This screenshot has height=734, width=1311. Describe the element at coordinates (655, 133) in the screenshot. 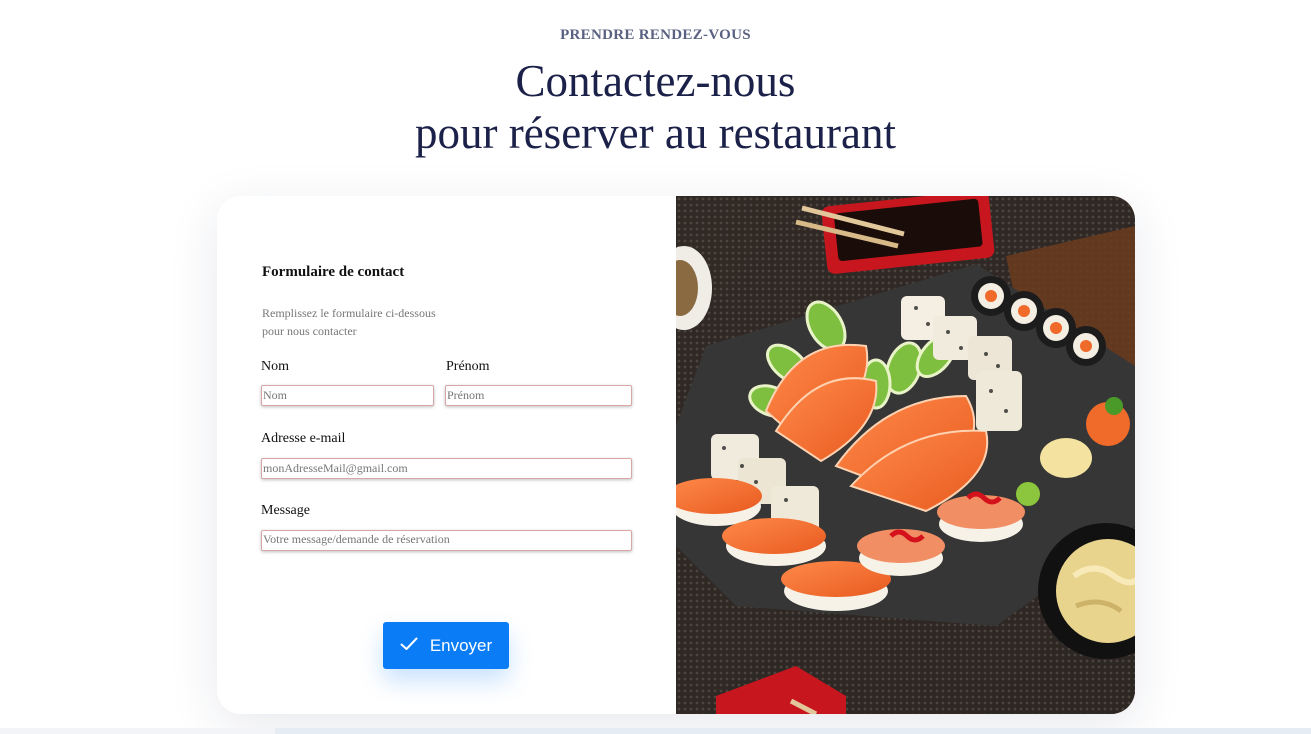

I see `page-title-line-2: pour réserver au restaurant` at that location.